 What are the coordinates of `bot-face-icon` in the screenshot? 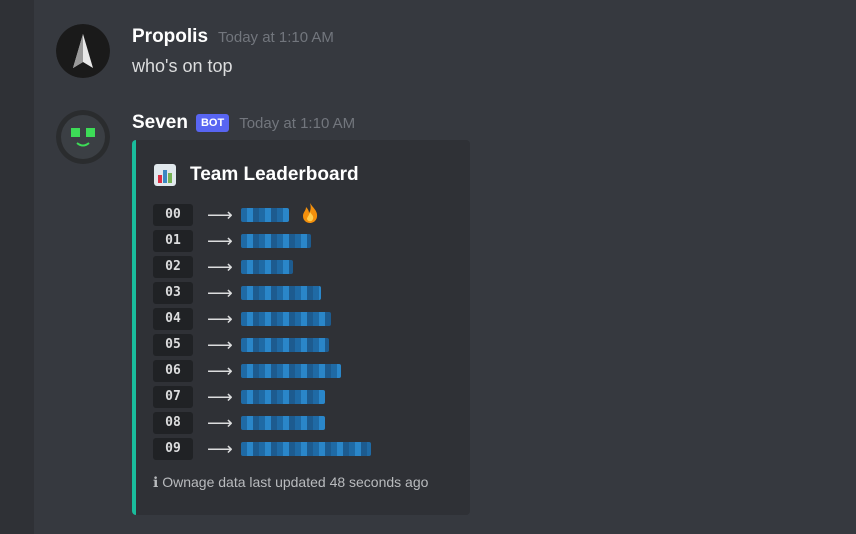 It's located at (83, 137).